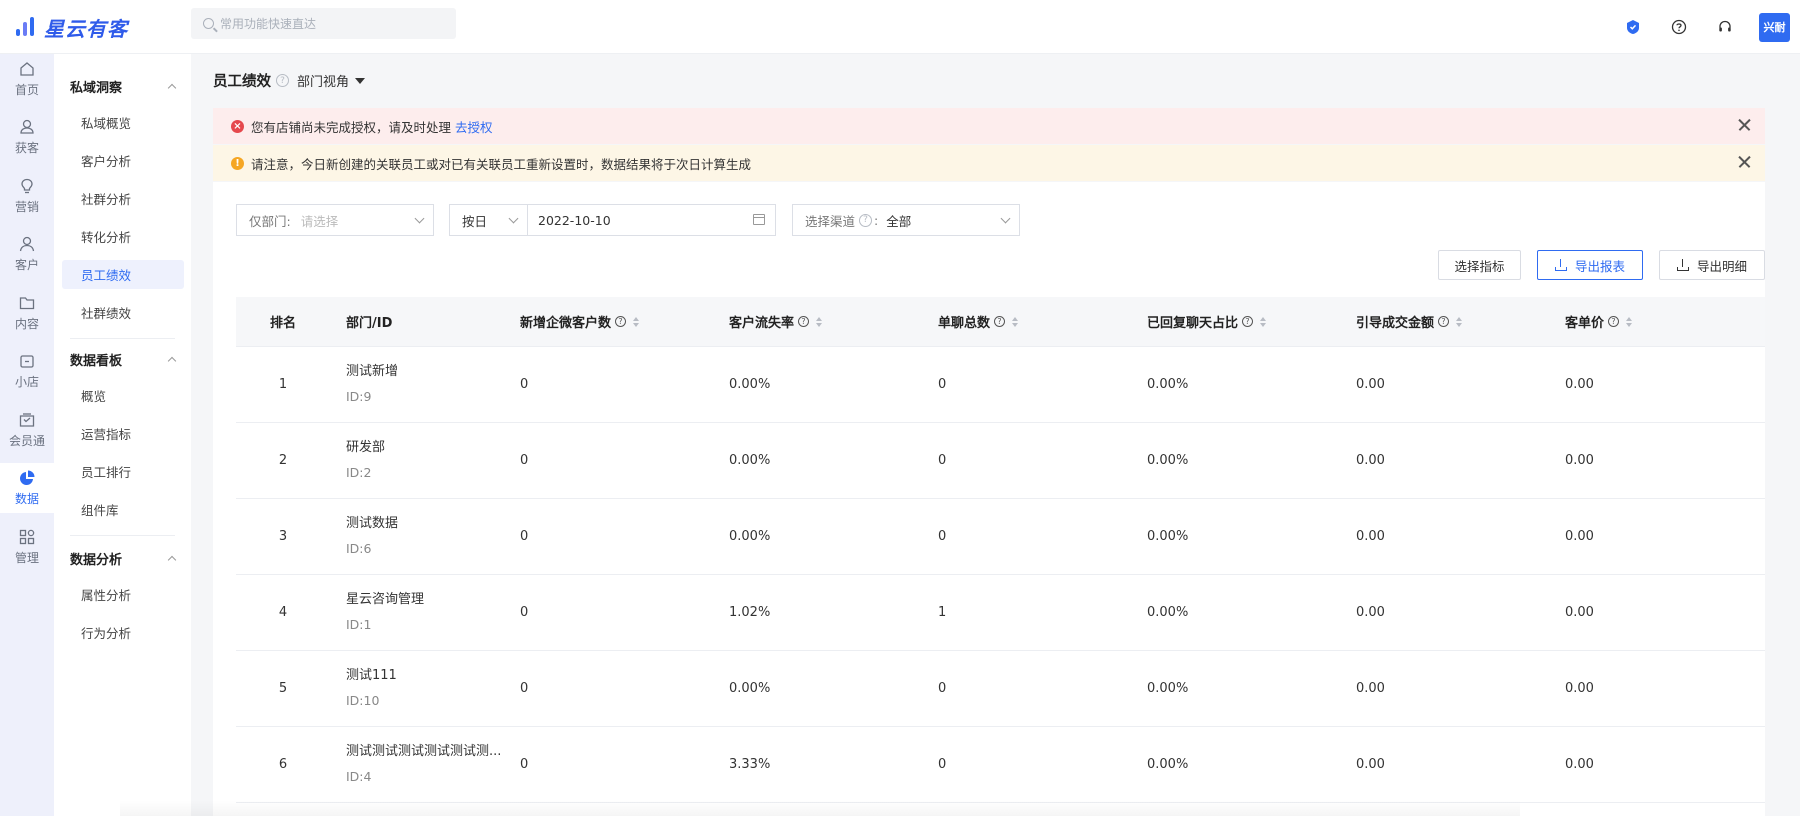 The height and width of the screenshot is (816, 1800). Describe the element at coordinates (26, 441) in the screenshot. I see `nav-label: 会员通` at that location.